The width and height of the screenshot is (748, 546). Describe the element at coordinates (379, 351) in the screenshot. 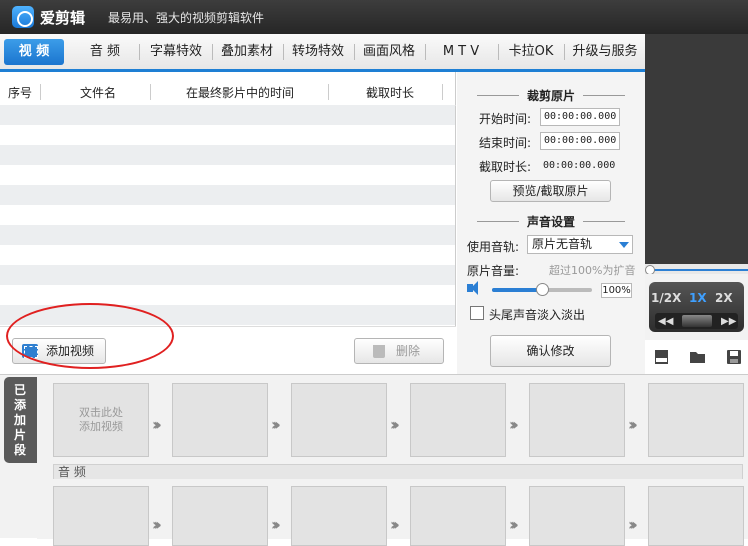

I see `trash-icon` at that location.